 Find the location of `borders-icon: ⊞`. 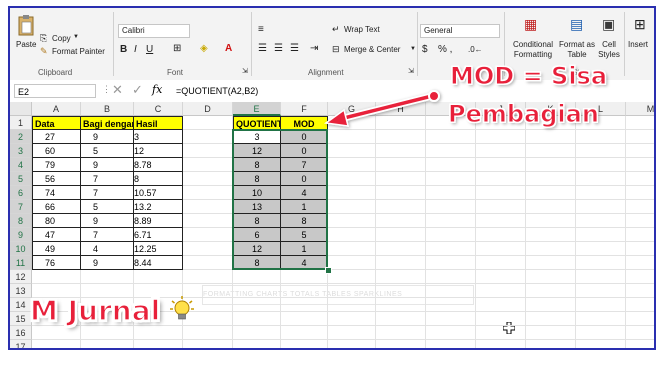

borders-icon: ⊞ is located at coordinates (177, 48).